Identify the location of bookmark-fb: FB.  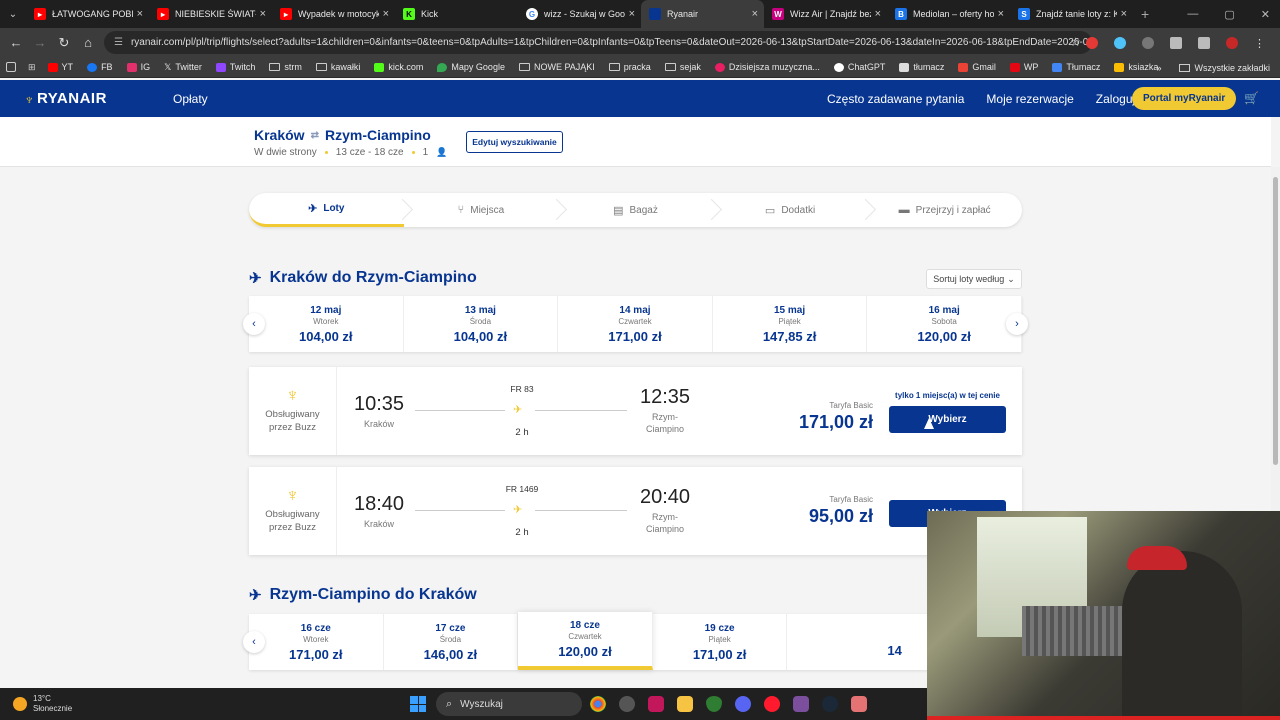
(100, 67).